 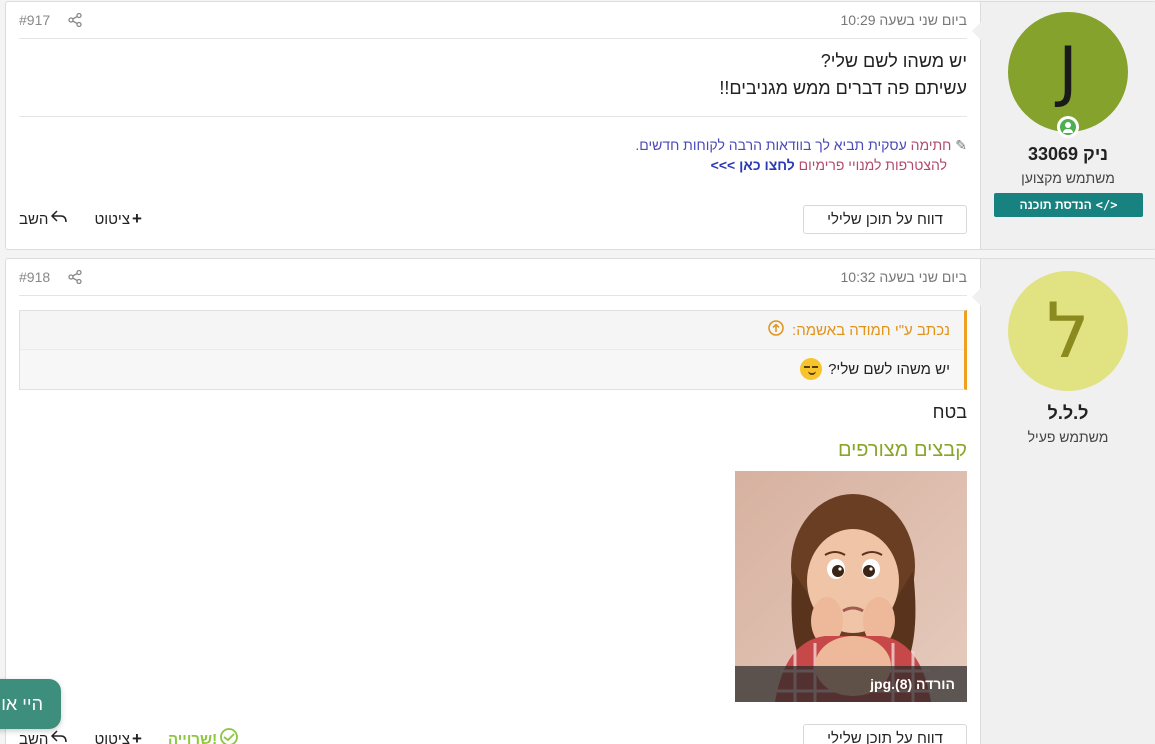 What do you see at coordinates (493, 412) in the screenshot?
I see `post-body: בטח` at bounding box center [493, 412].